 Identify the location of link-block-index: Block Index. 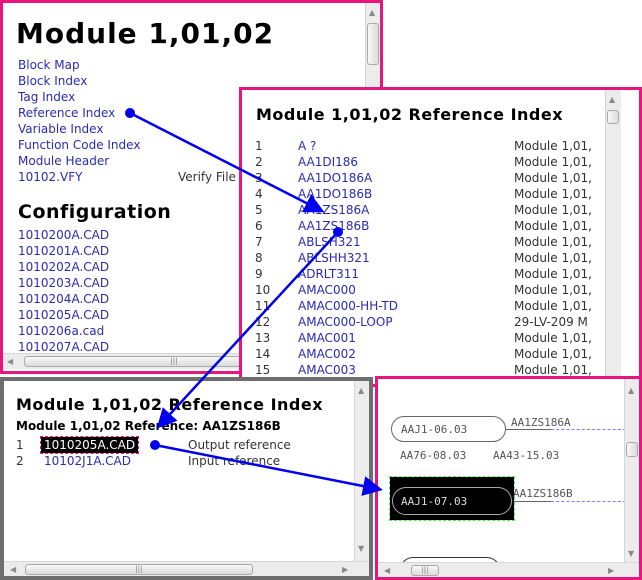
(79, 81).